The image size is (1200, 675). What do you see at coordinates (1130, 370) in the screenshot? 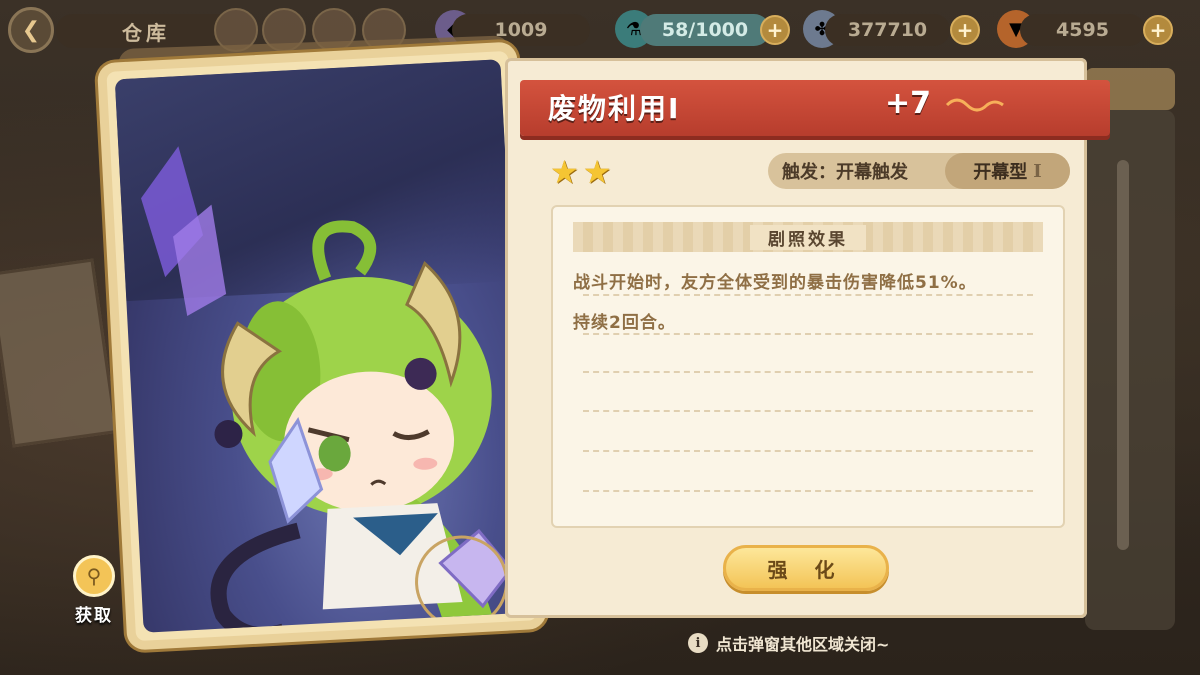
I see `background-side-panel` at bounding box center [1130, 370].